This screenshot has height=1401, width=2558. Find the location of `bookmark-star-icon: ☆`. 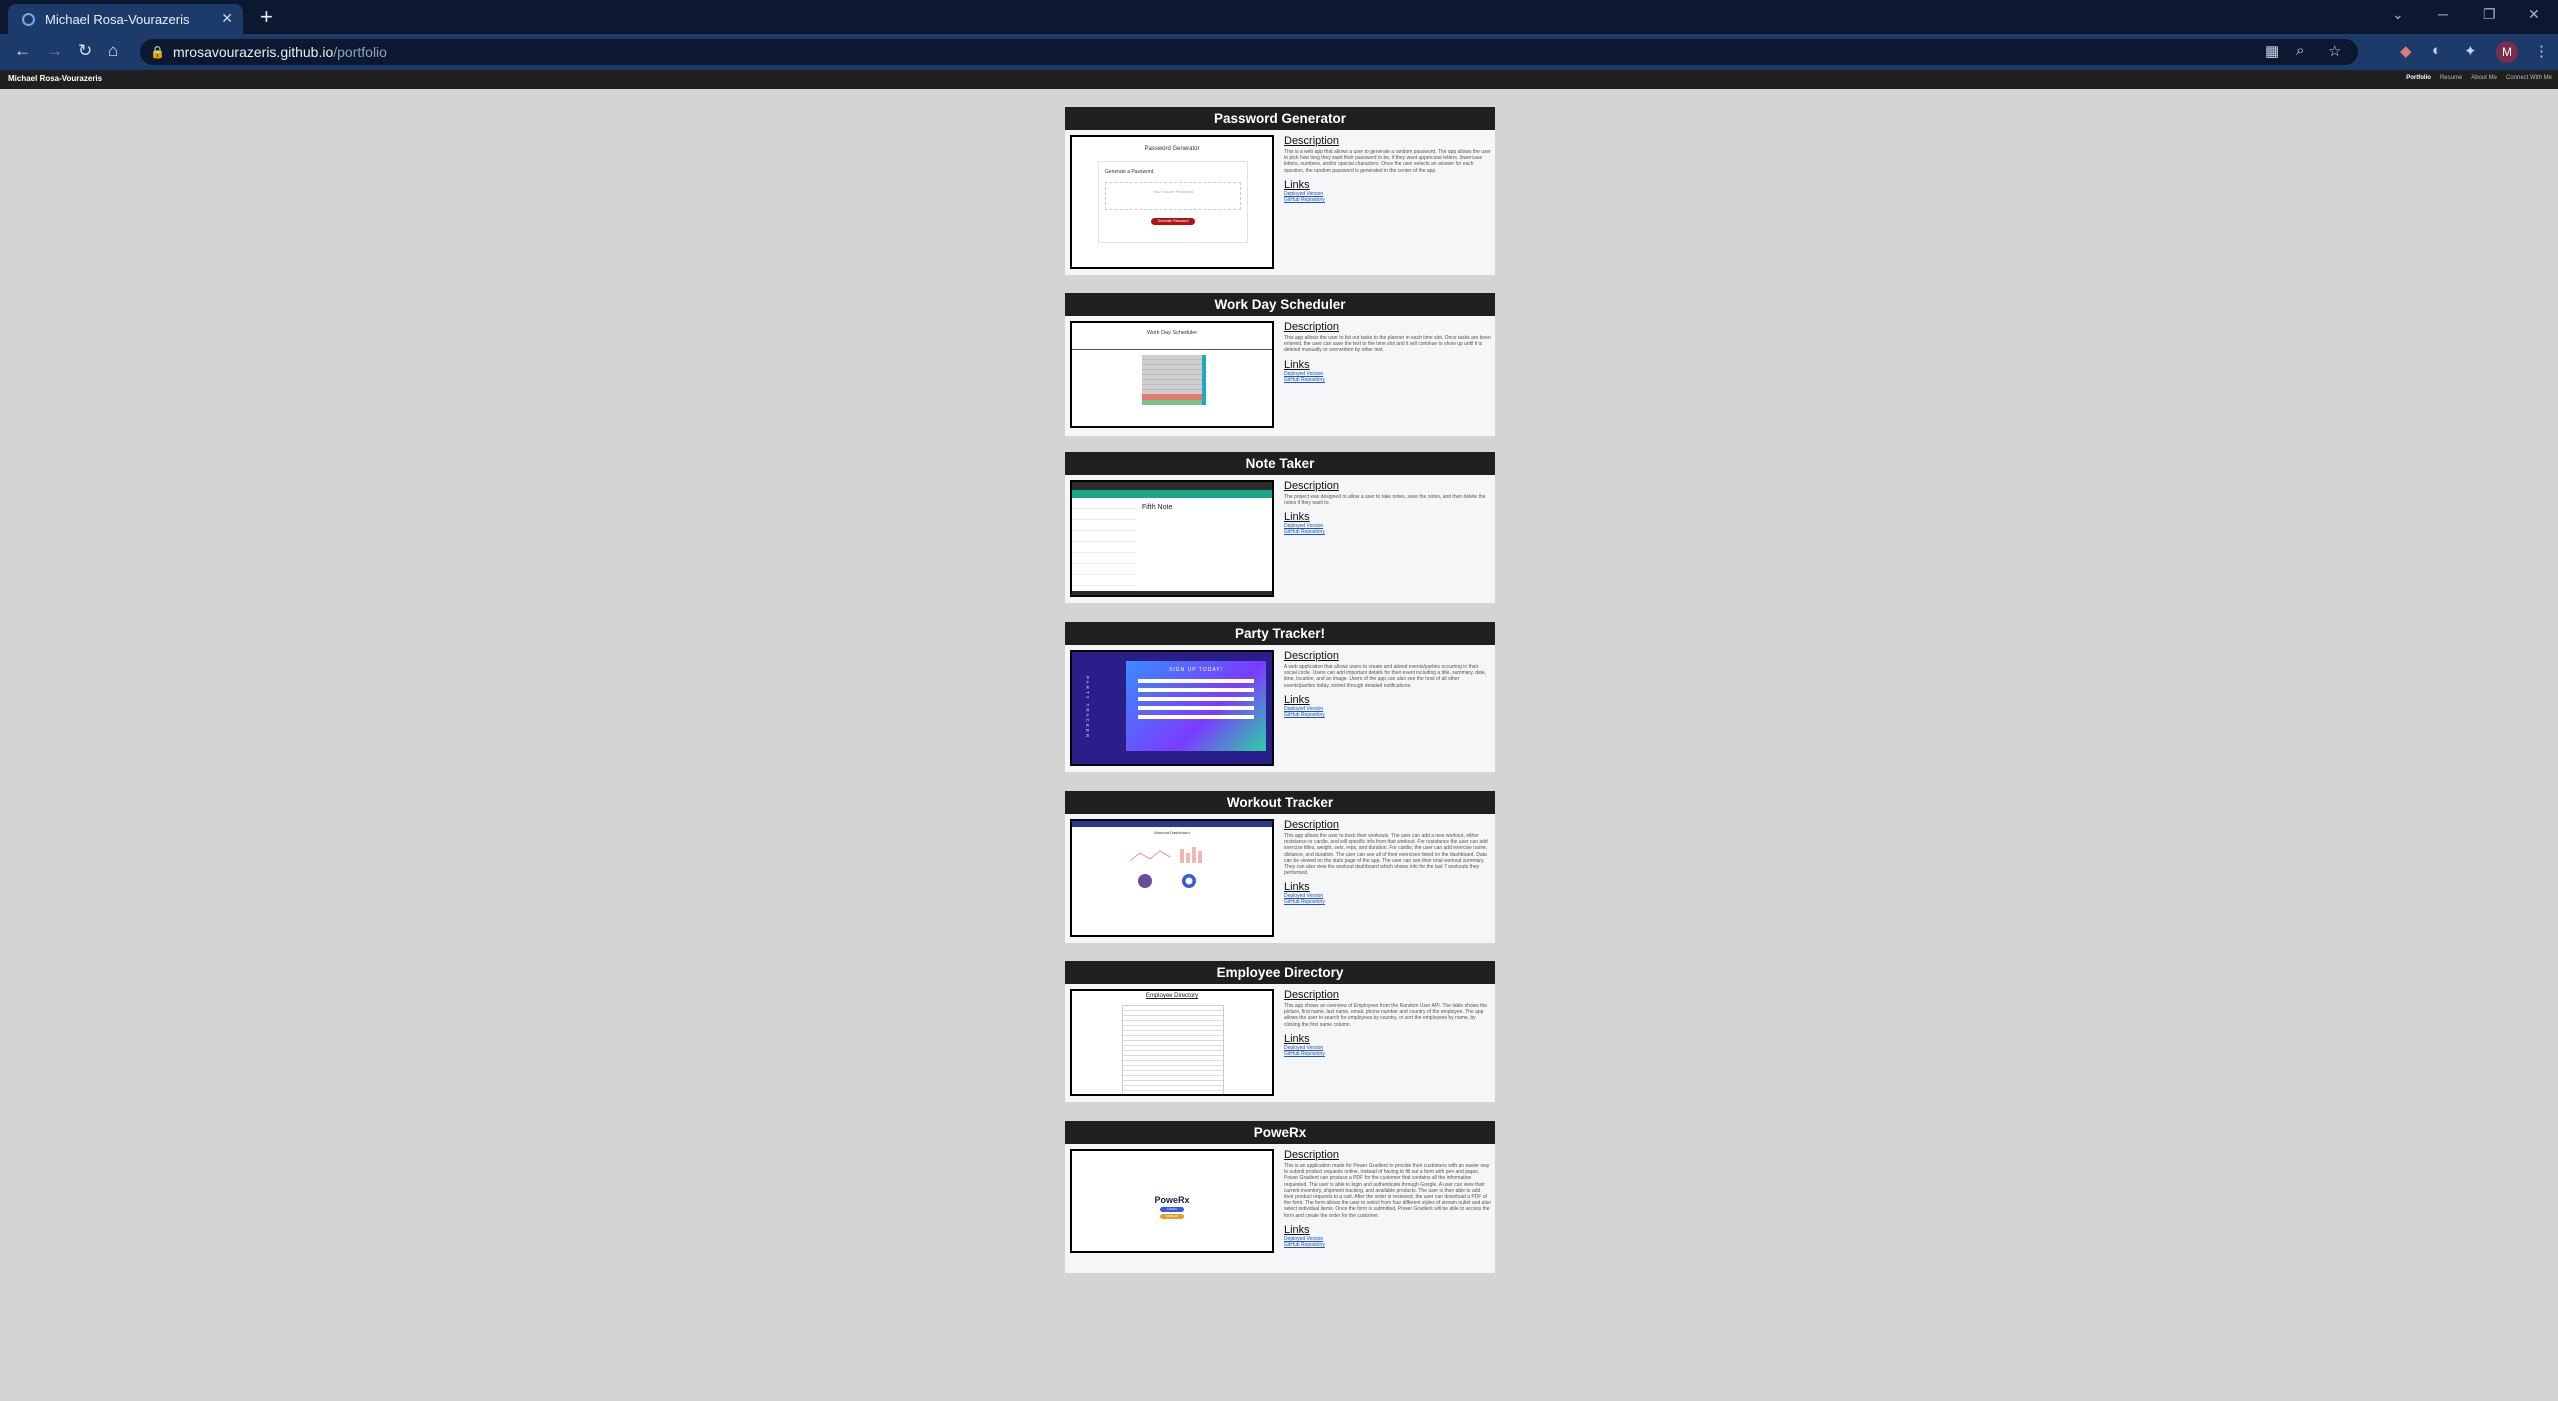

bookmark-star-icon: ☆ is located at coordinates (2334, 51).